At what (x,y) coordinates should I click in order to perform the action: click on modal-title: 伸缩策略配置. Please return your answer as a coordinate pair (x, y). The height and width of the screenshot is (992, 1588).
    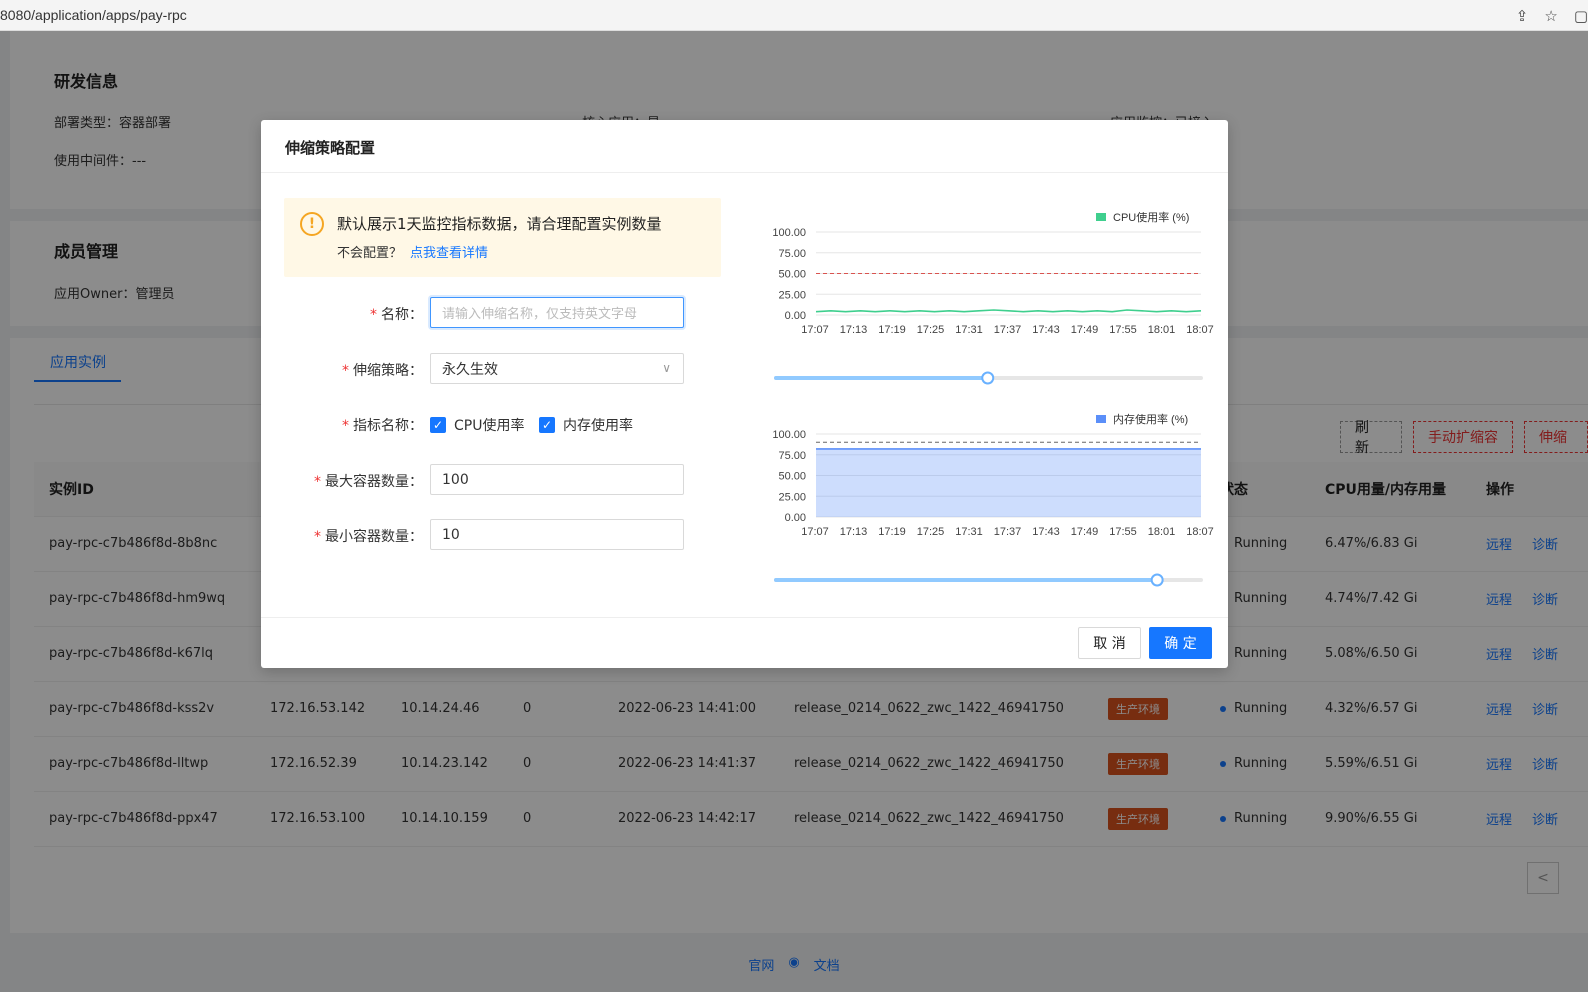
    Looking at the image, I should click on (330, 148).